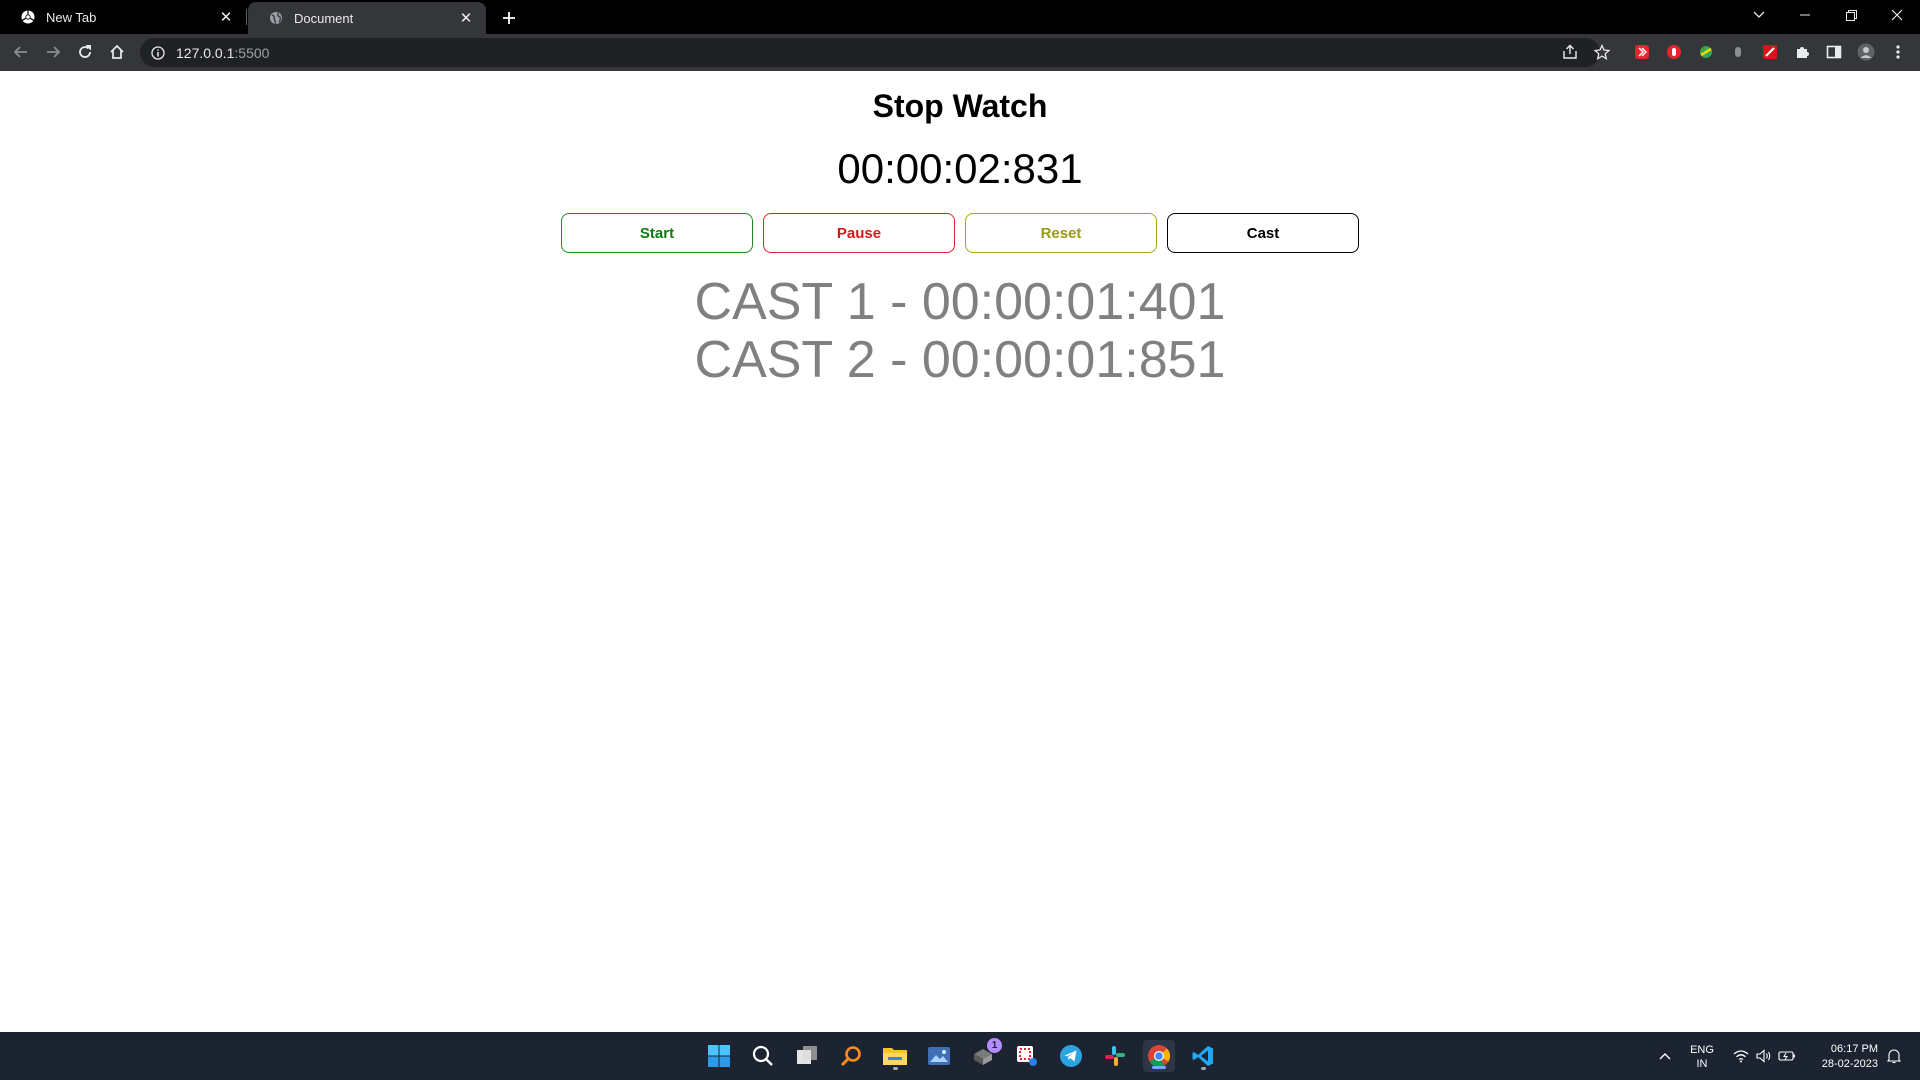  I want to click on language-region: IN, so click(1702, 1064).